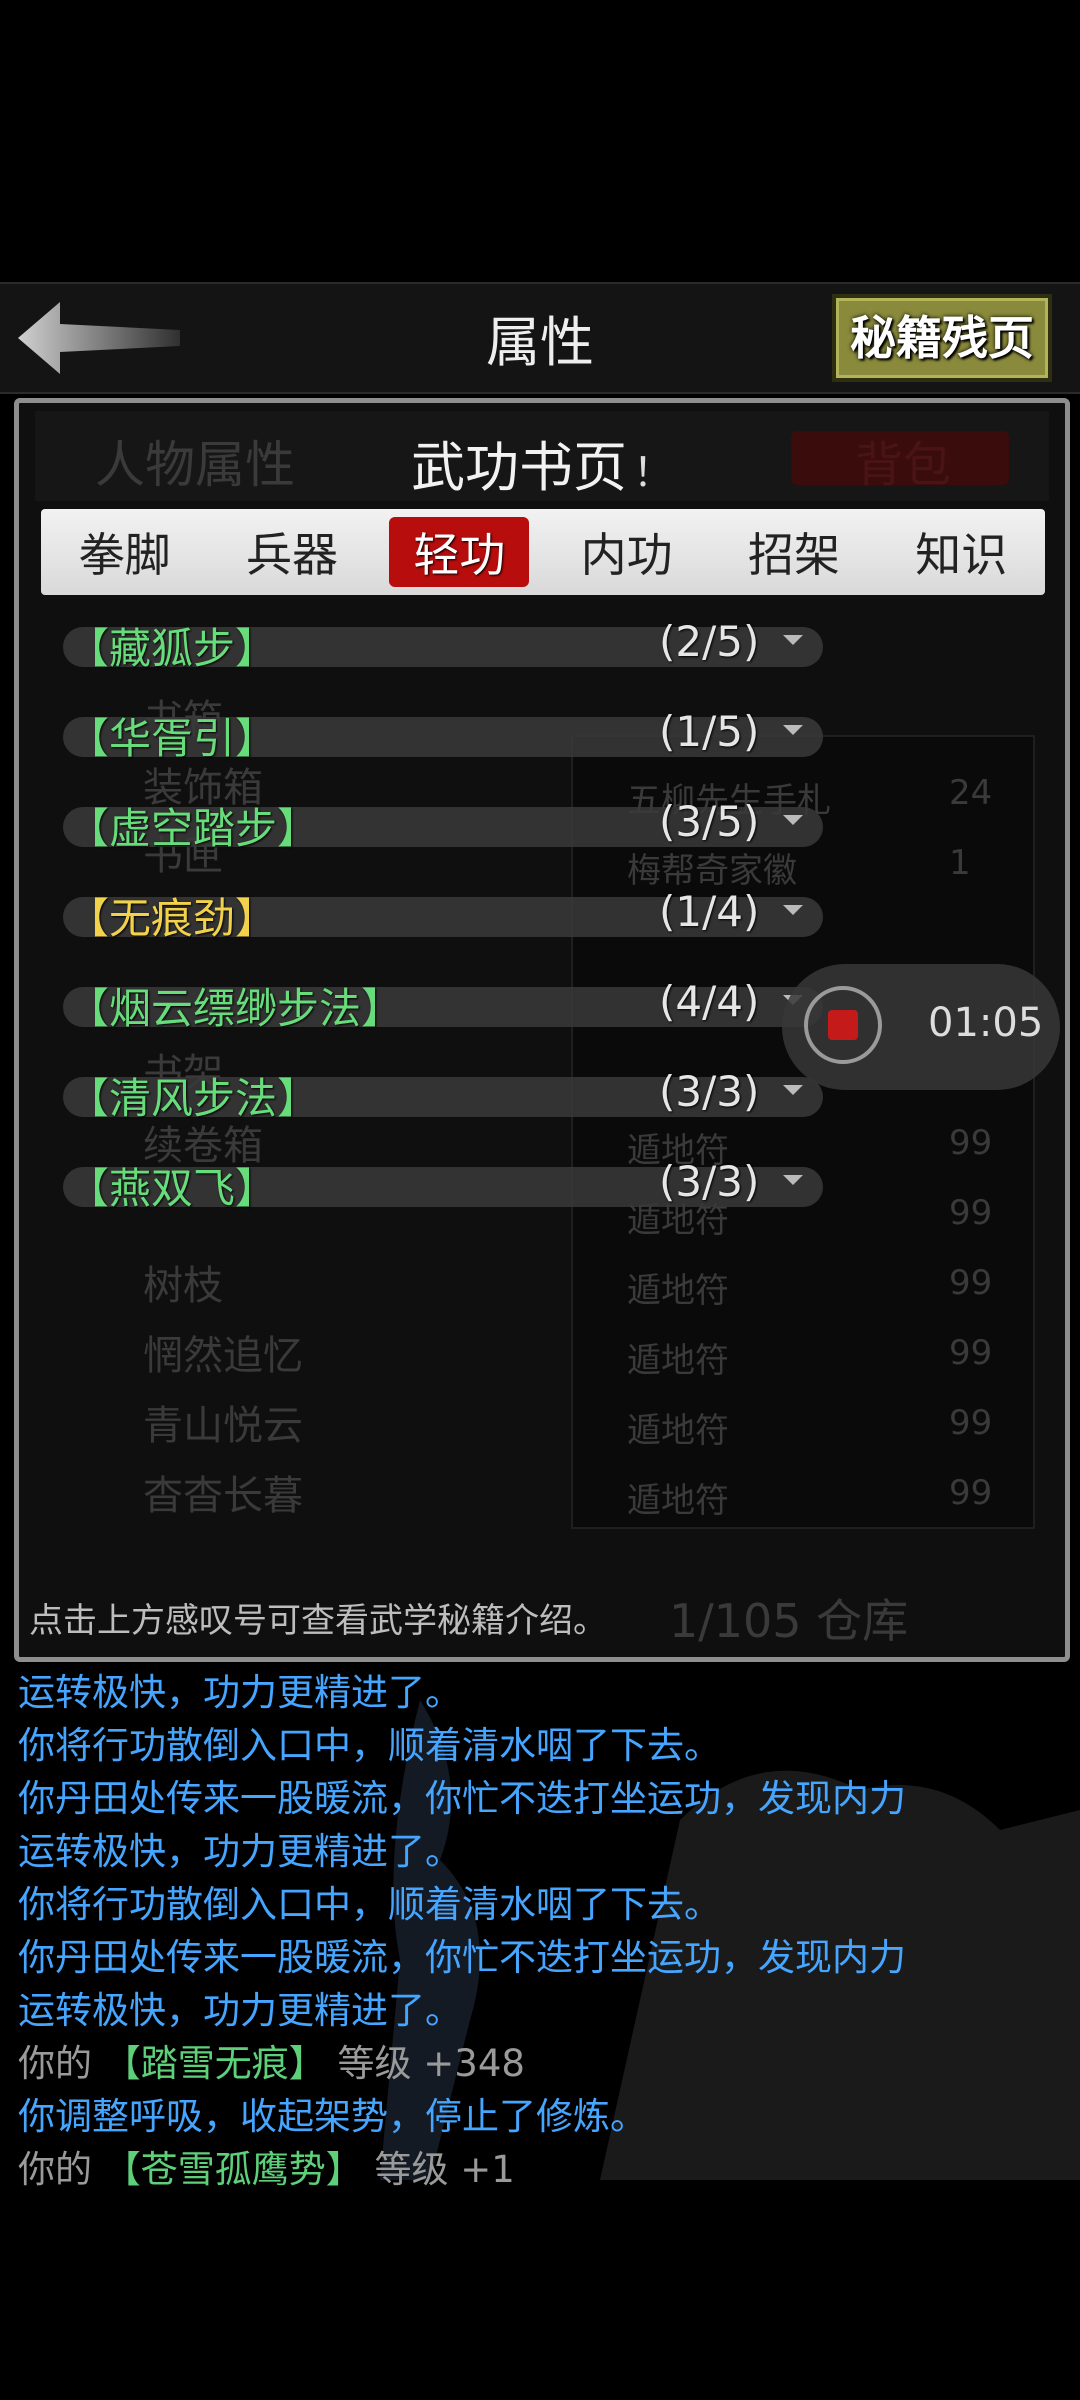 This screenshot has height=2400, width=1080. I want to click on panel-title: 武功书页！, so click(542, 462).